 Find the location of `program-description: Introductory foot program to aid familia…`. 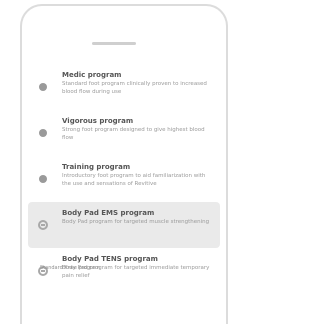

program-description: Introductory foot program to aid familia… is located at coordinates (134, 180).